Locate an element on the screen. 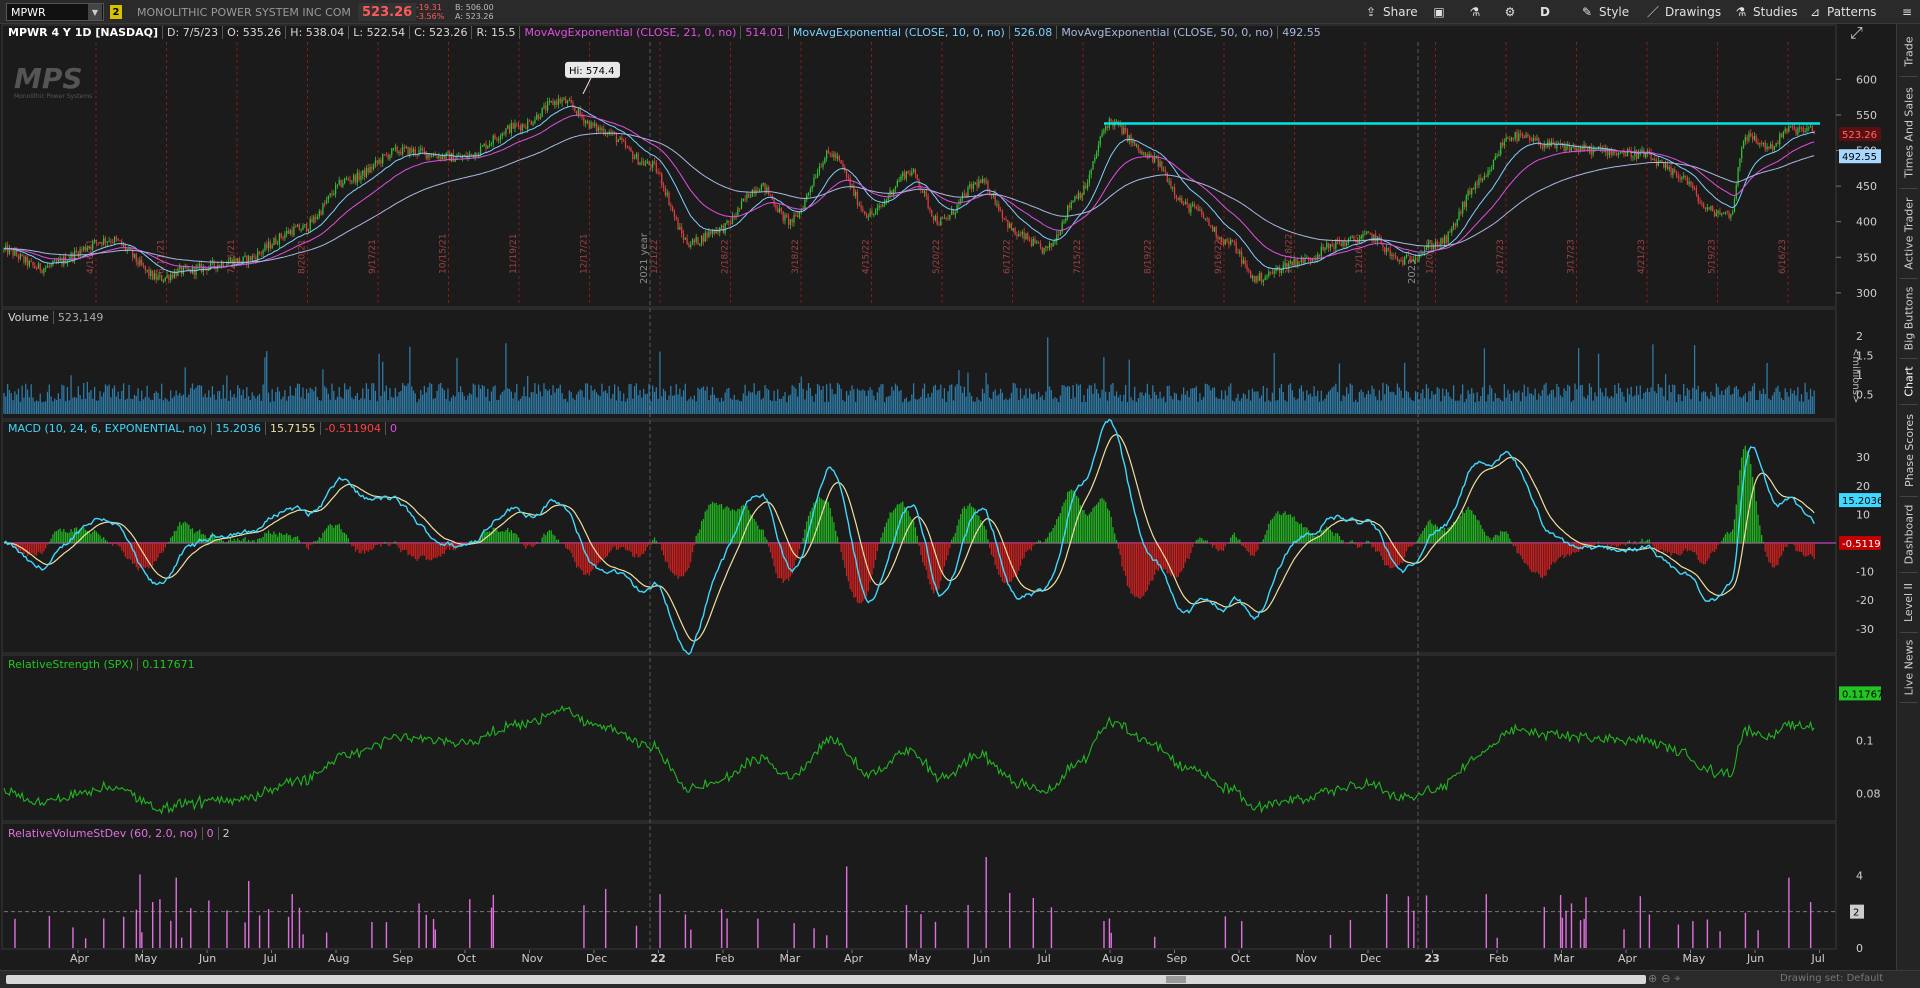  patterns-button: ⊿ Patterns is located at coordinates (1842, 12).